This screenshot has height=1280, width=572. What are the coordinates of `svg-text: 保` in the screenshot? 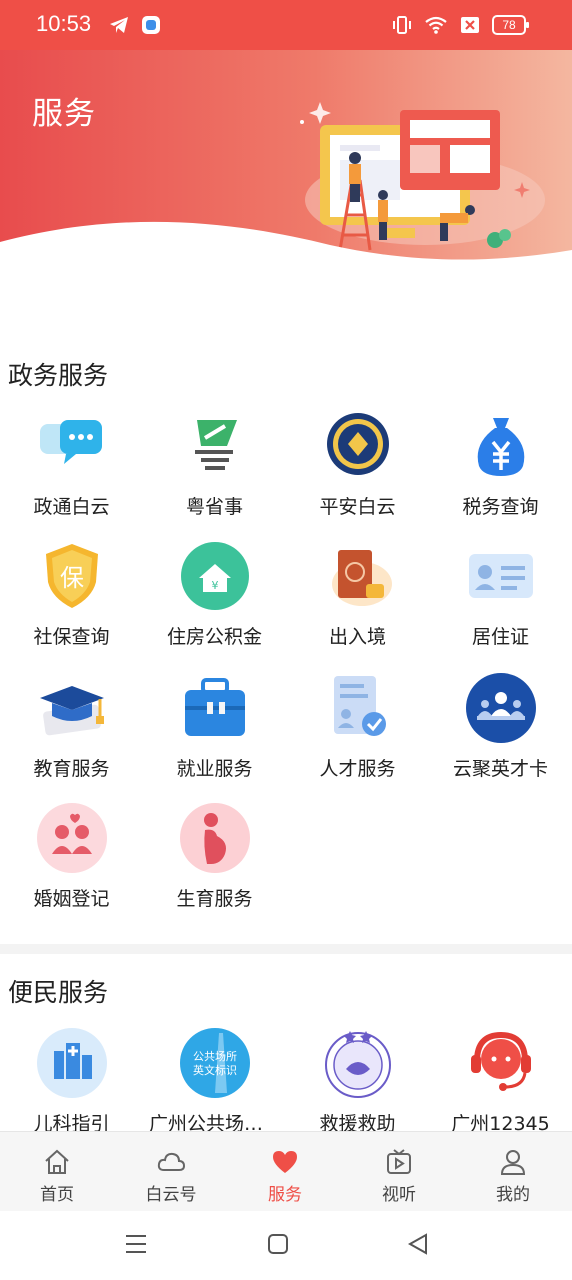 It's located at (72, 578).